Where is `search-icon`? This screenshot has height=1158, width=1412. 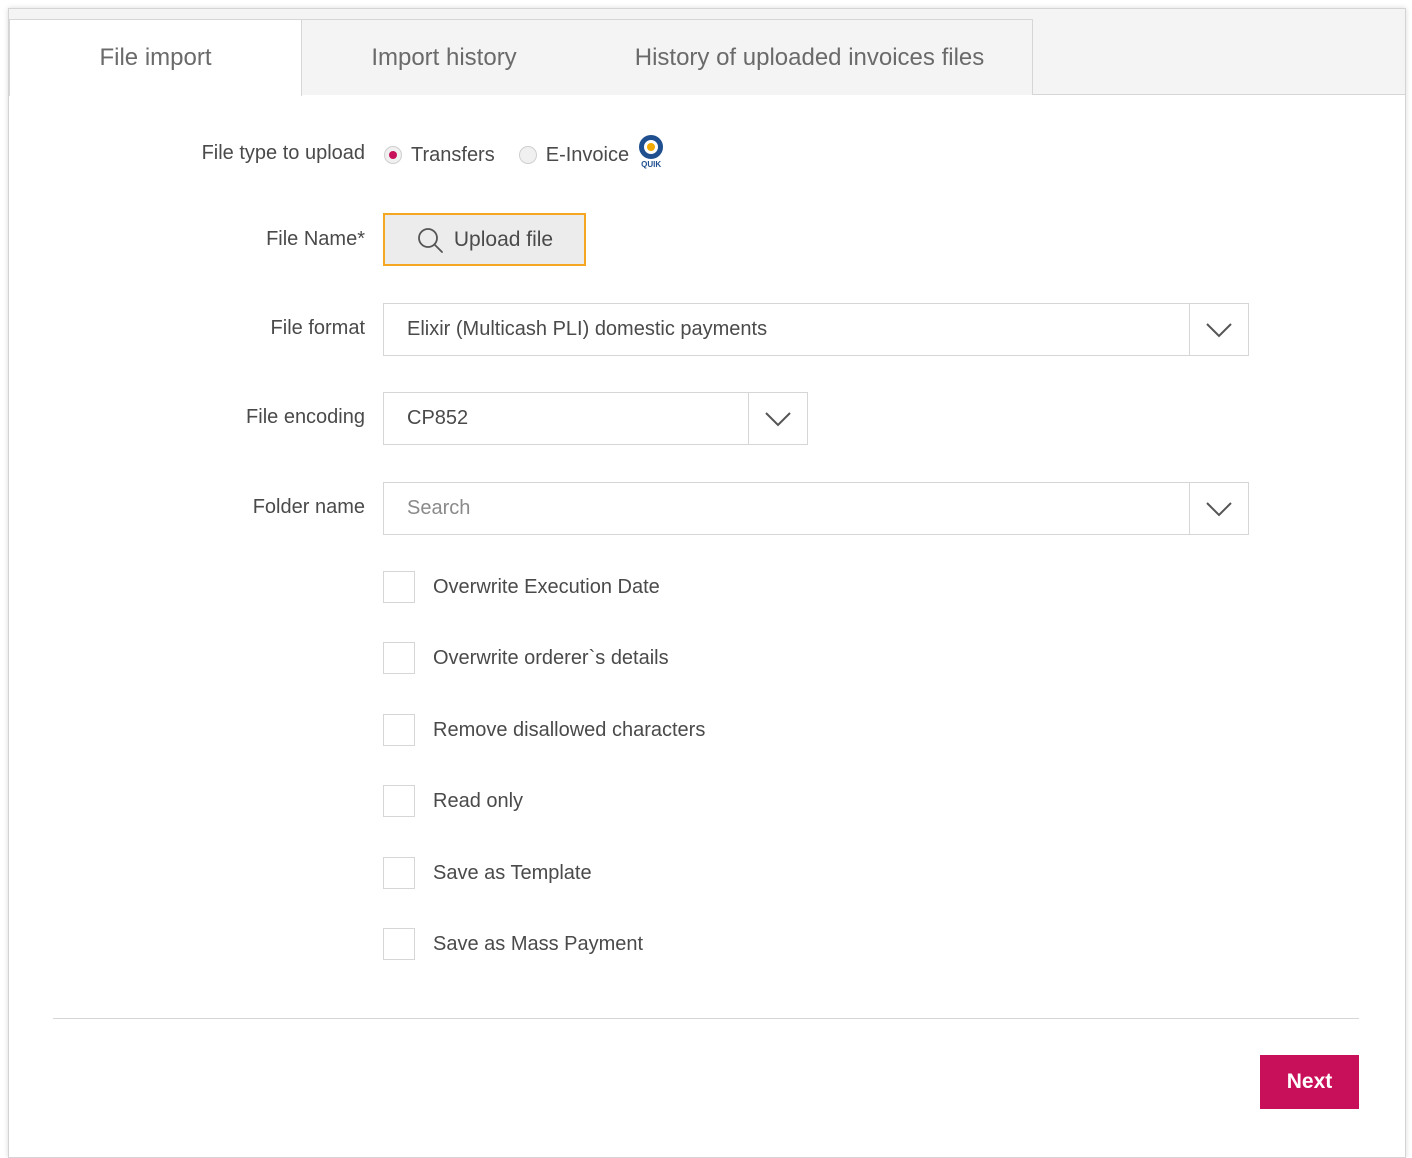 search-icon is located at coordinates (430, 240).